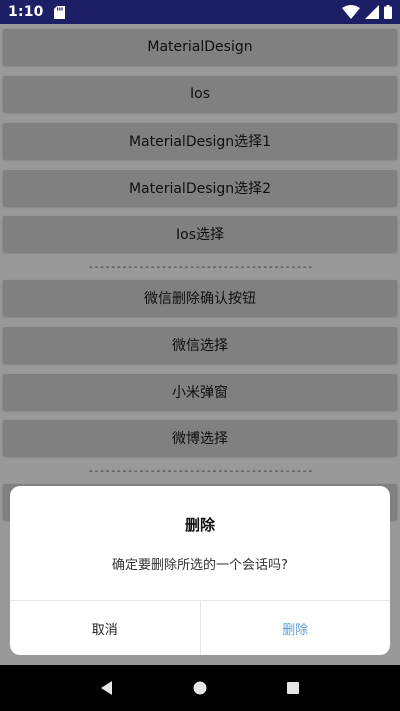 Image resolution: width=400 pixels, height=711 pixels. What do you see at coordinates (200, 565) in the screenshot?
I see `dialog-message: 确定要删除所选的一个会话吗?` at bounding box center [200, 565].